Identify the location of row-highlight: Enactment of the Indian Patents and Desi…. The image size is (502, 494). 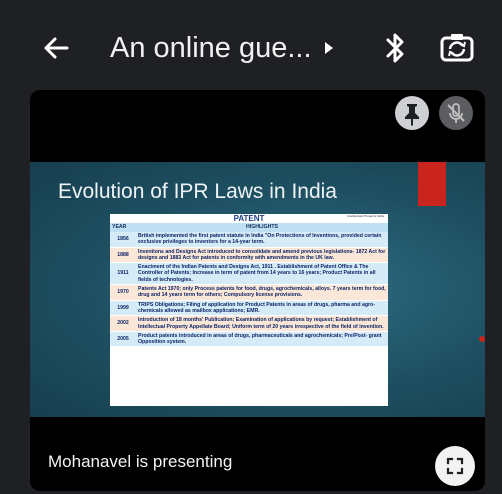
(262, 274).